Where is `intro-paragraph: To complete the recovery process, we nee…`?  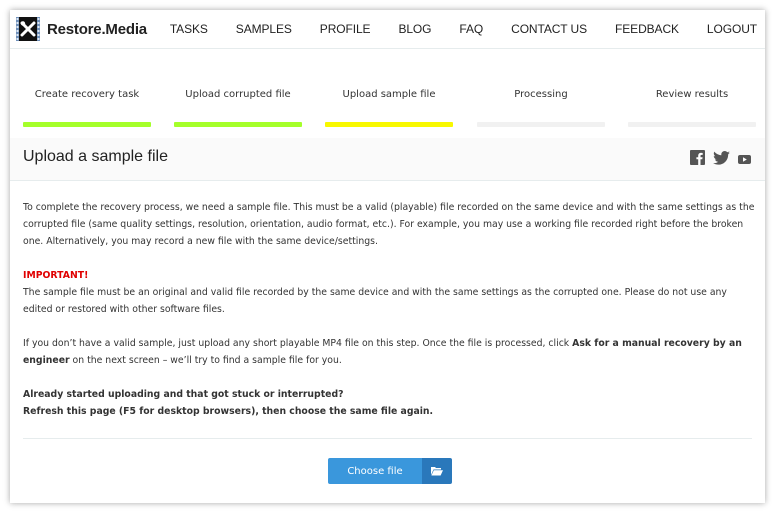 intro-paragraph: To complete the recovery process, we nee… is located at coordinates (389, 224).